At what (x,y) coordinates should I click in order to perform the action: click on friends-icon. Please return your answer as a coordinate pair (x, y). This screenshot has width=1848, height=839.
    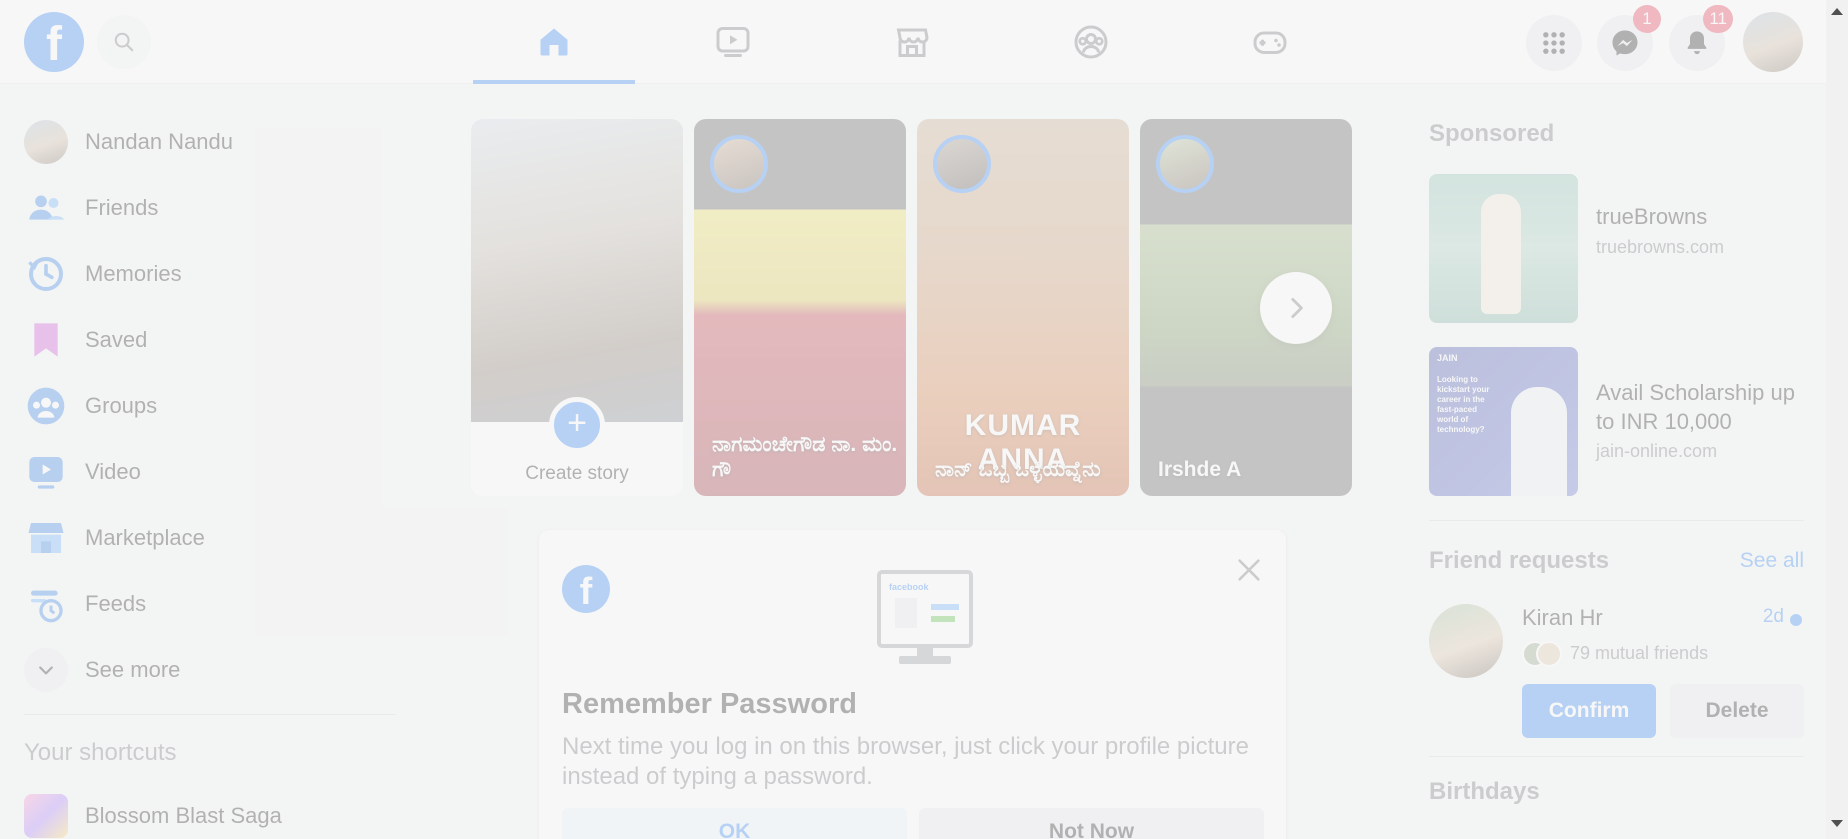
    Looking at the image, I should click on (46, 208).